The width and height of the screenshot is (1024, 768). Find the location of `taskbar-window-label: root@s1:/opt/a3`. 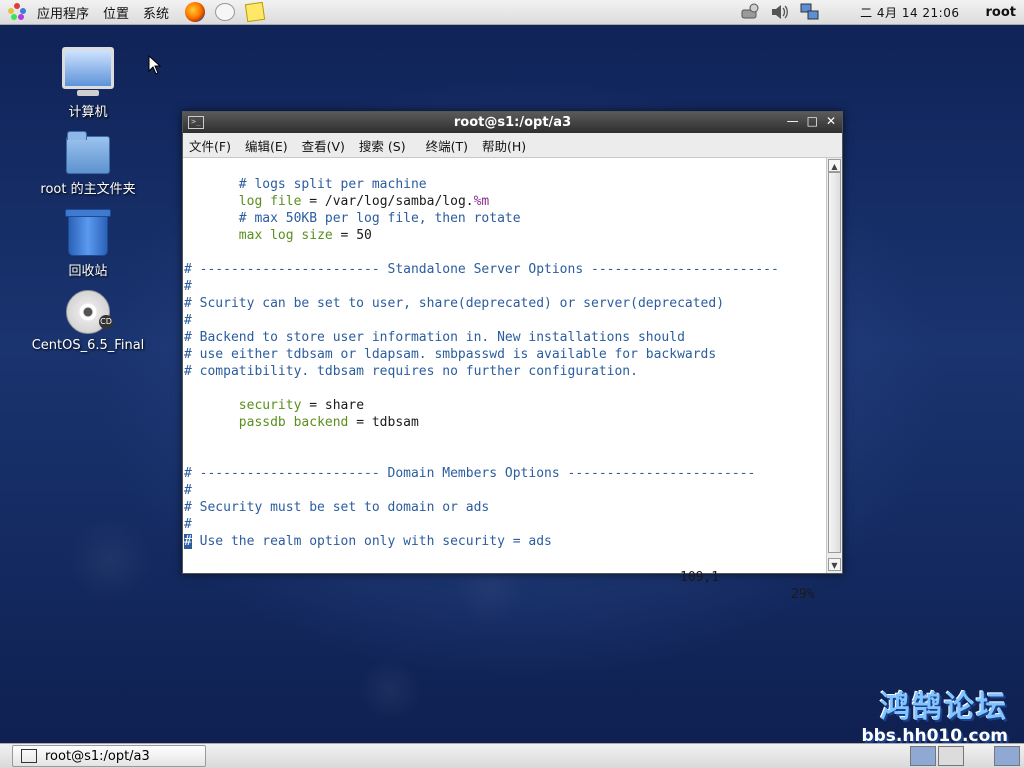

taskbar-window-label: root@s1:/opt/a3 is located at coordinates (97, 756).